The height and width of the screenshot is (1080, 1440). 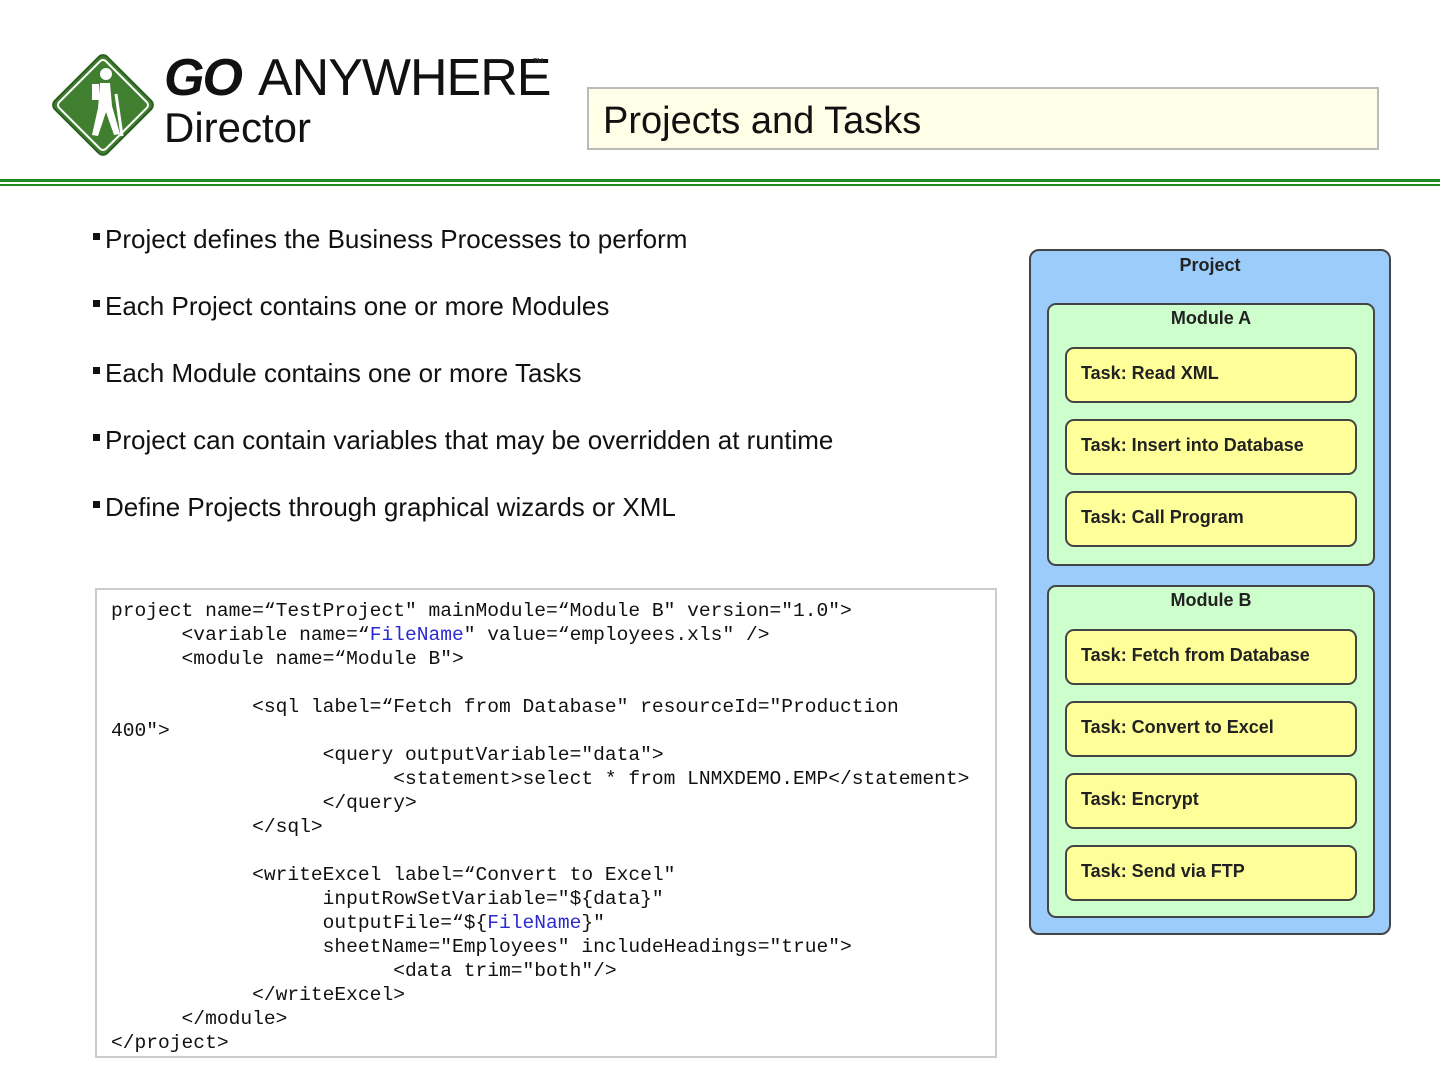 What do you see at coordinates (238, 127) in the screenshot?
I see `logo-director: Director` at bounding box center [238, 127].